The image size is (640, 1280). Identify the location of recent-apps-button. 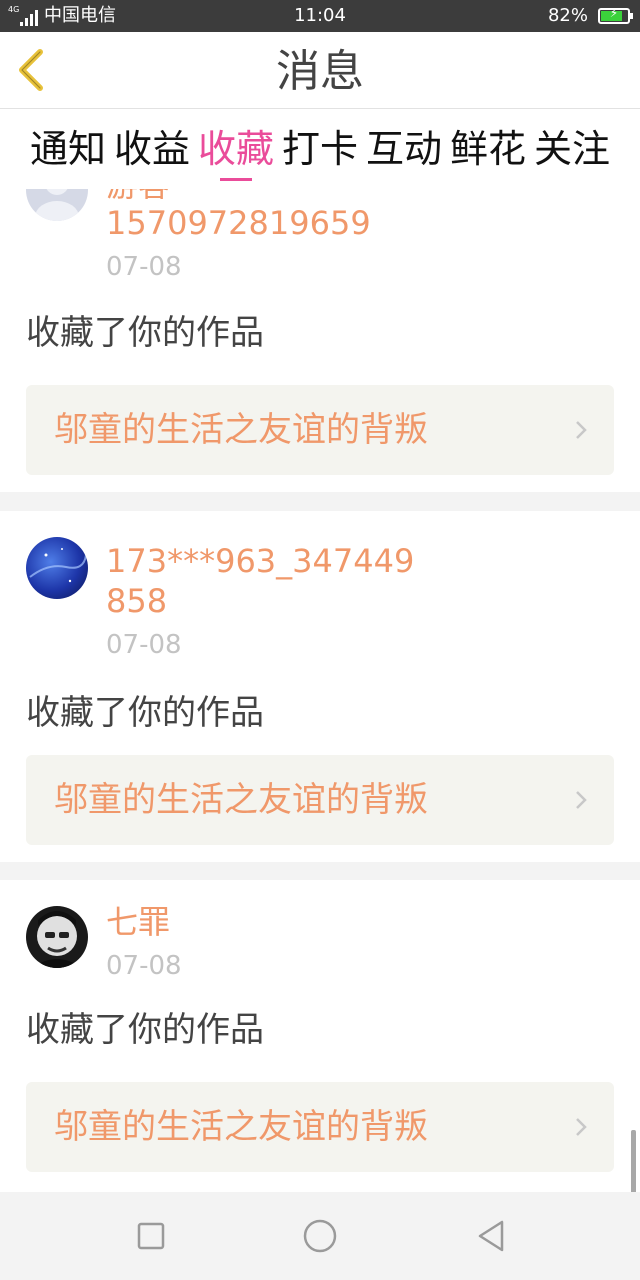
(151, 1236).